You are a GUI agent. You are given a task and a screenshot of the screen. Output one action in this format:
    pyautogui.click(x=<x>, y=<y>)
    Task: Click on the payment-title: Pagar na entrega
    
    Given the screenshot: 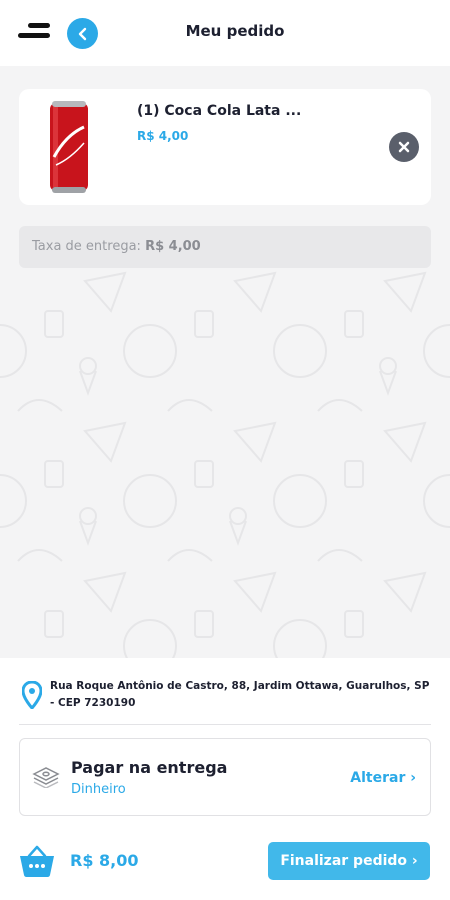 What is the action you would take?
    pyautogui.click(x=149, y=767)
    